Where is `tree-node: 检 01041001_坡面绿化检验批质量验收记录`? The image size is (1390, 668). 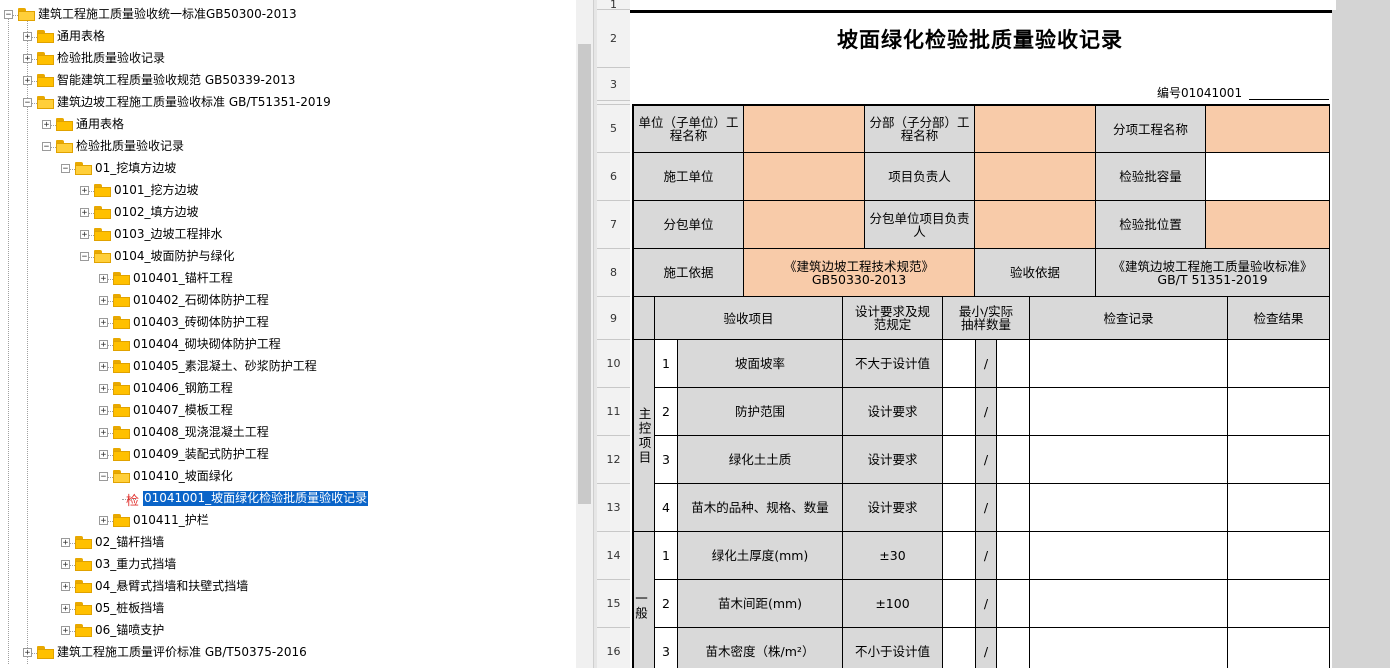 tree-node: 检 01041001_坡面绿化检验批质量验收记录 is located at coordinates (288, 499).